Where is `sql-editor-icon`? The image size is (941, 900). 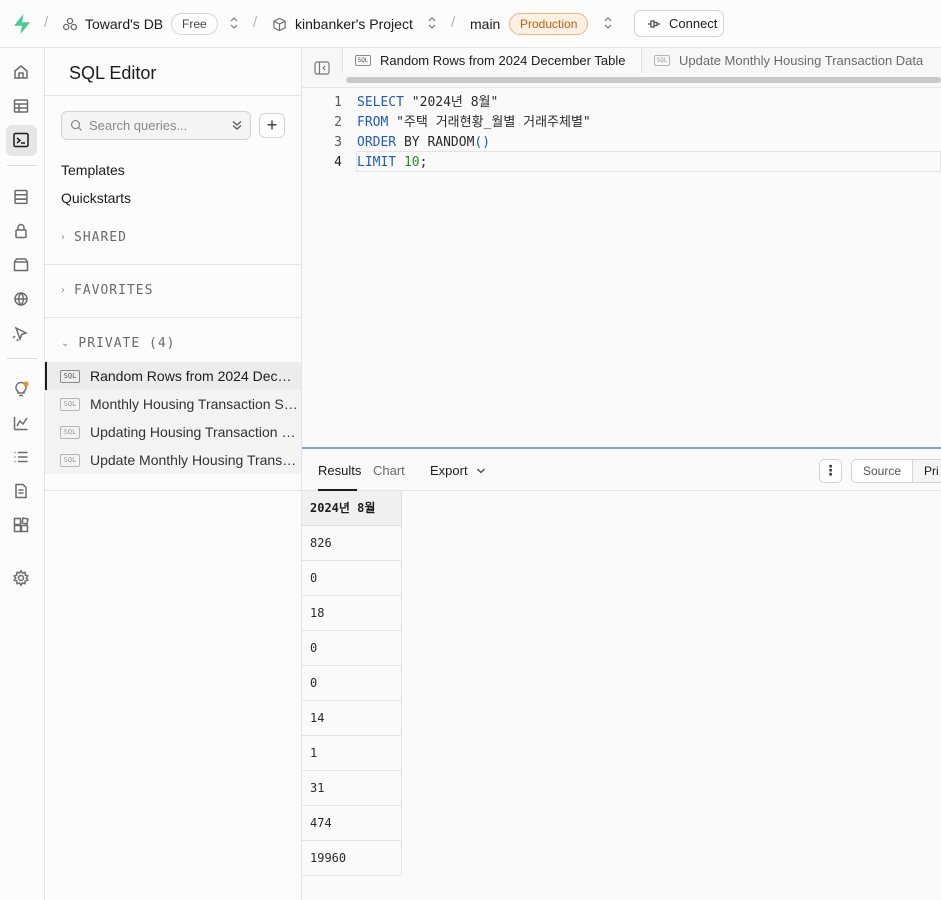
sql-editor-icon is located at coordinates (21, 140).